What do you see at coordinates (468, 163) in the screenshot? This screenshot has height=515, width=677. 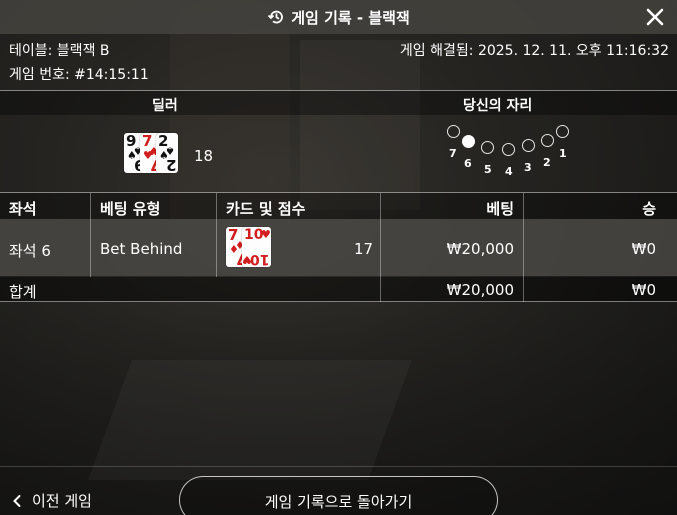 I see `seat-number: 6` at bounding box center [468, 163].